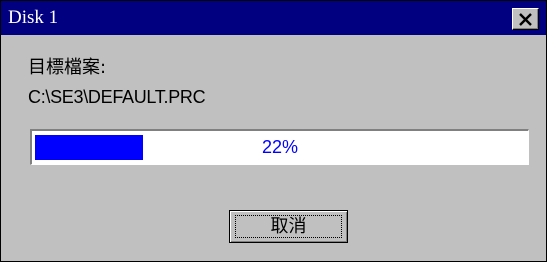 This screenshot has width=547, height=262. Describe the element at coordinates (117, 97) in the screenshot. I see `target-file-path: C:\SE3\DEFAULT.PRC` at that location.